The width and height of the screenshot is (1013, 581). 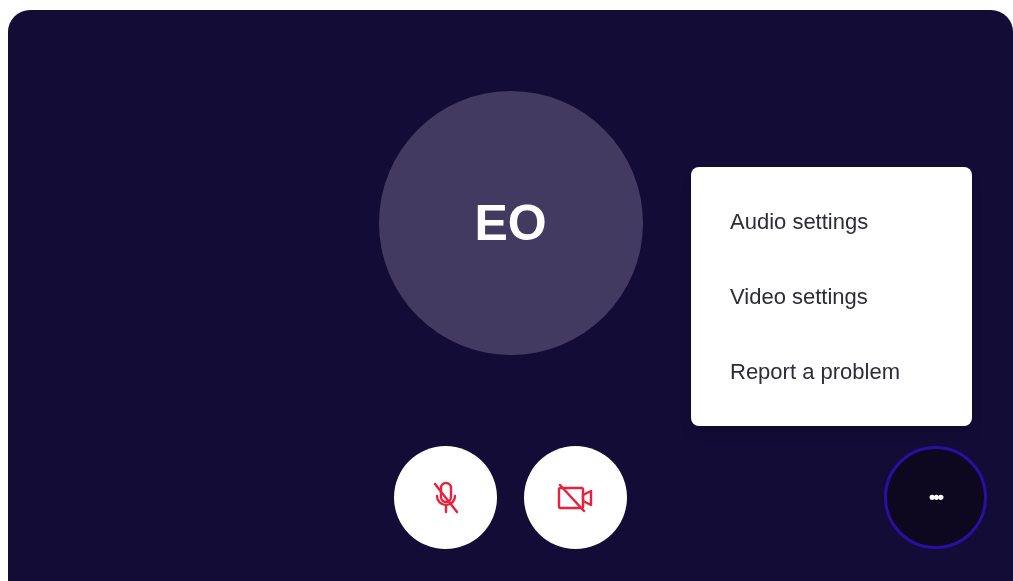 I want to click on menu-item: Audio settings, so click(x=799, y=221).